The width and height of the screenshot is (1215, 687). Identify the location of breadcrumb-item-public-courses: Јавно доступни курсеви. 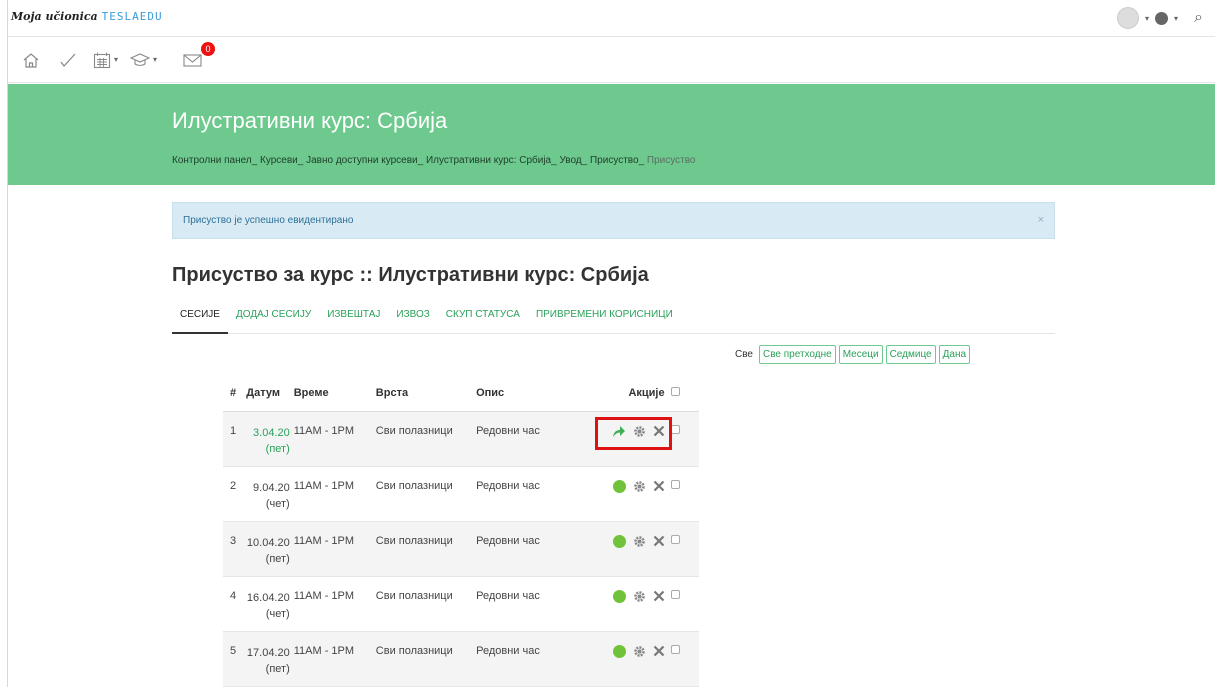
(362, 160).